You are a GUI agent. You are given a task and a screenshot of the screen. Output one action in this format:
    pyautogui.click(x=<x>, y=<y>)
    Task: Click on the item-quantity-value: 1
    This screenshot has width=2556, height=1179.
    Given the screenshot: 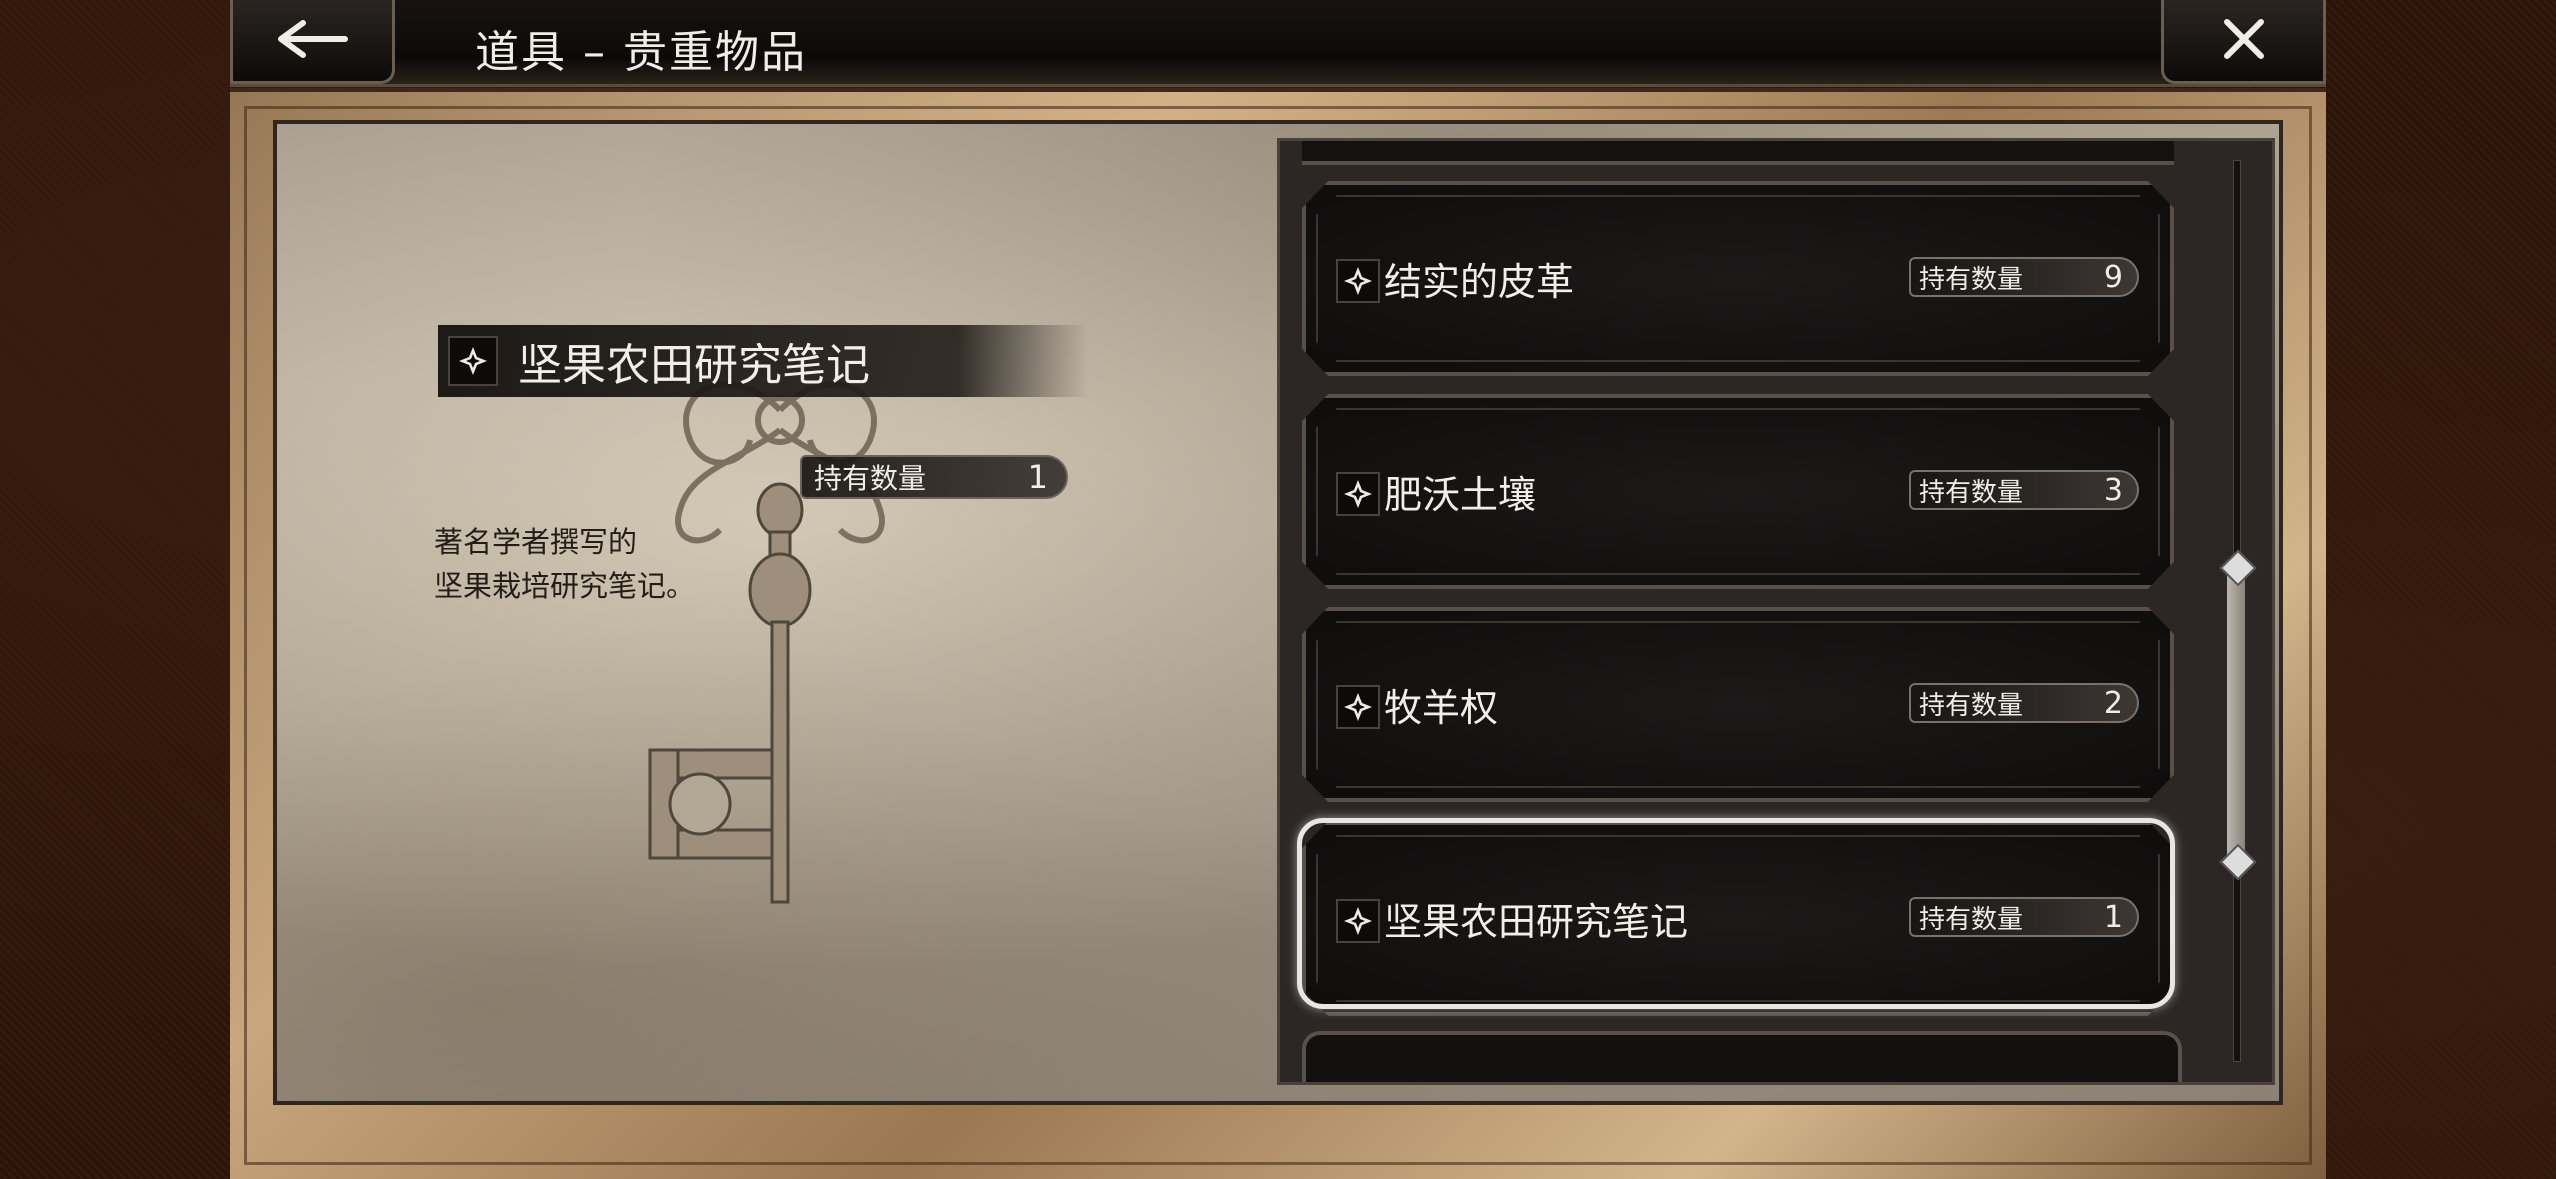 What is the action you would take?
    pyautogui.click(x=2113, y=917)
    